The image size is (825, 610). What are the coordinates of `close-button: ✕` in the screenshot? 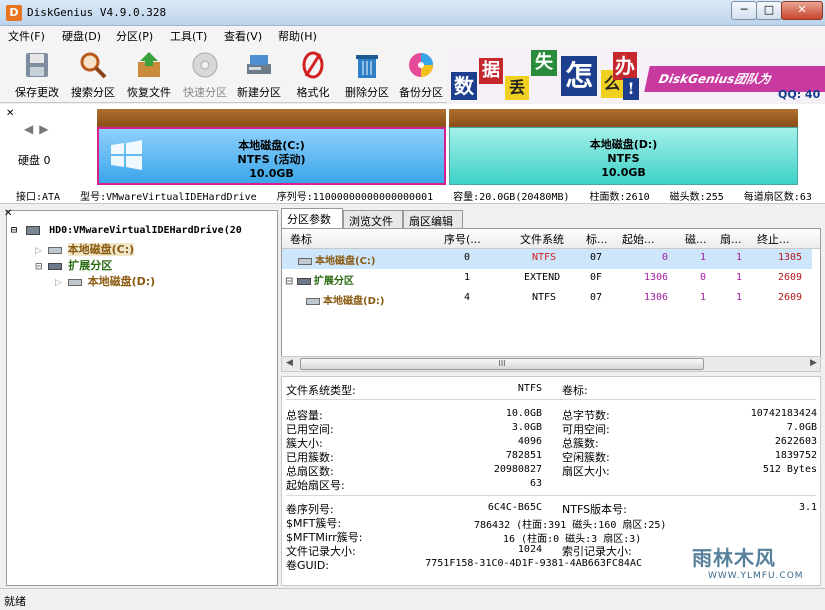 It's located at (802, 10).